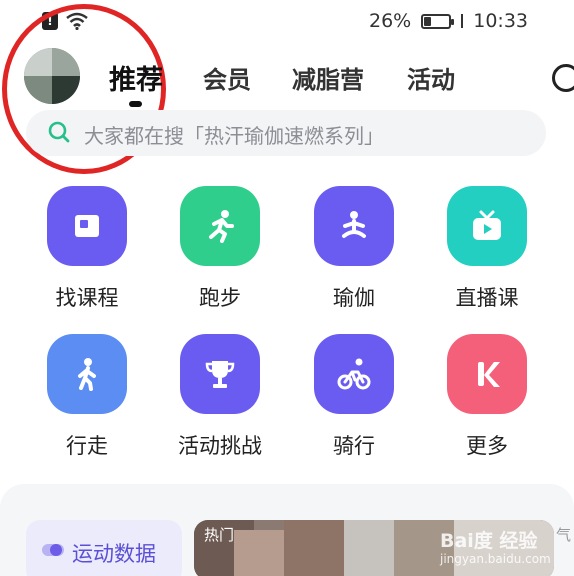 This screenshot has width=574, height=576. Describe the element at coordinates (489, 541) in the screenshot. I see `watermark: Bai度 经验` at that location.